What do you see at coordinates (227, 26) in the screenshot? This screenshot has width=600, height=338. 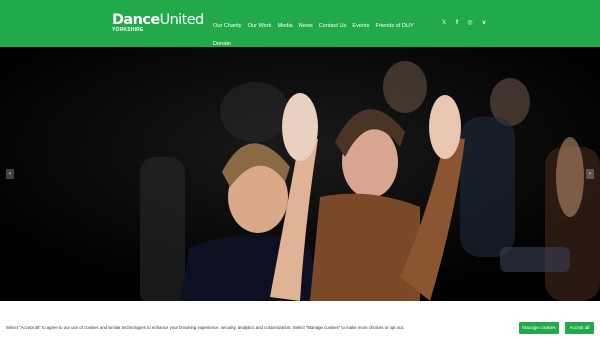 I see `nav-our-charity: Our Charity` at bounding box center [227, 26].